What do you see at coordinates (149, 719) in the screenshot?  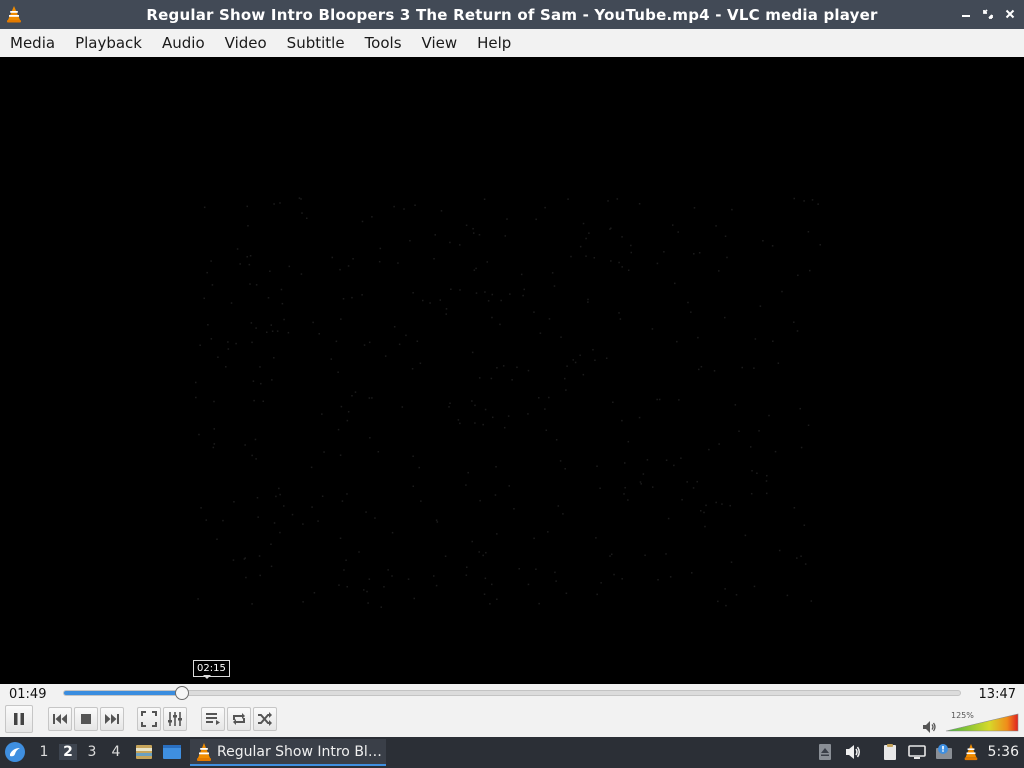 I see `fullscreen-button` at bounding box center [149, 719].